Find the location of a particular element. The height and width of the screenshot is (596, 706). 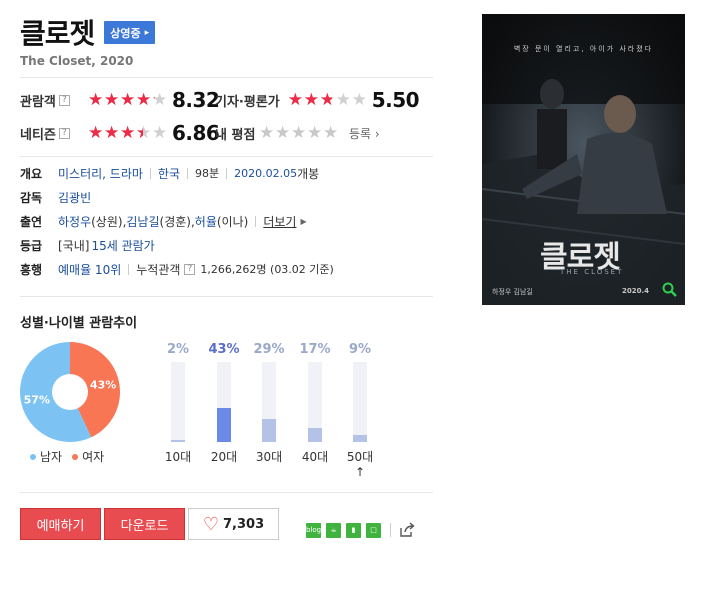

reserve-button: 예매하기 is located at coordinates (60, 524).